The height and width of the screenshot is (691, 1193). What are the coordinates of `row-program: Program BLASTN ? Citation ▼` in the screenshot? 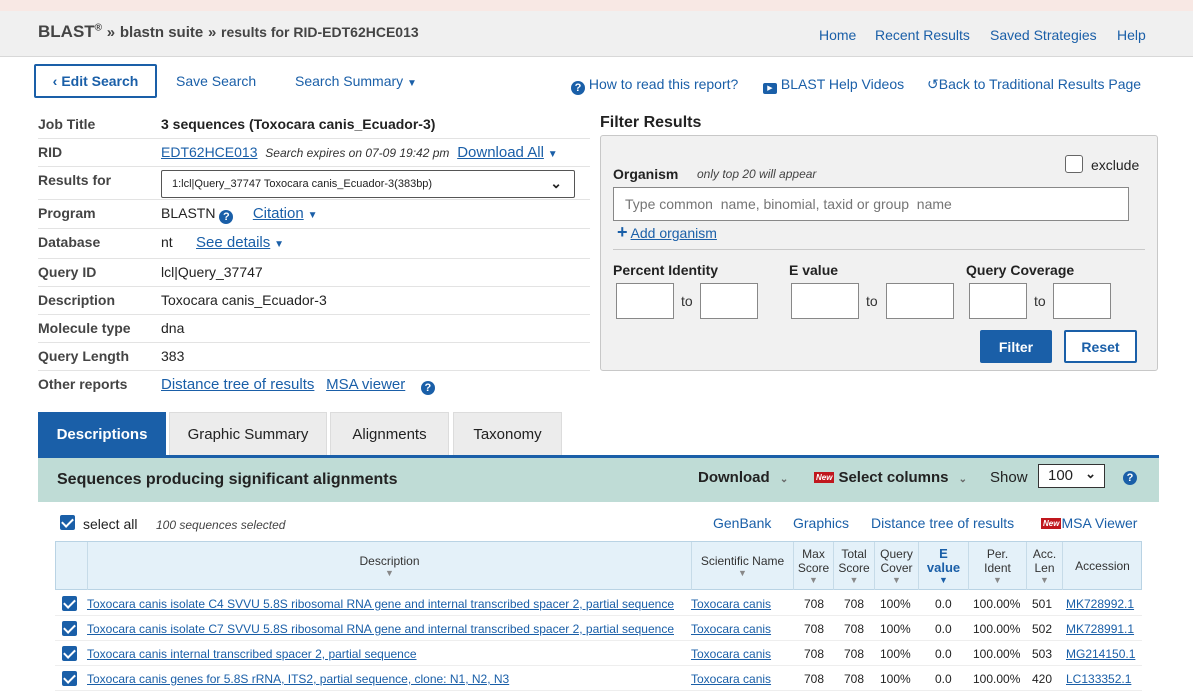 It's located at (314, 214).